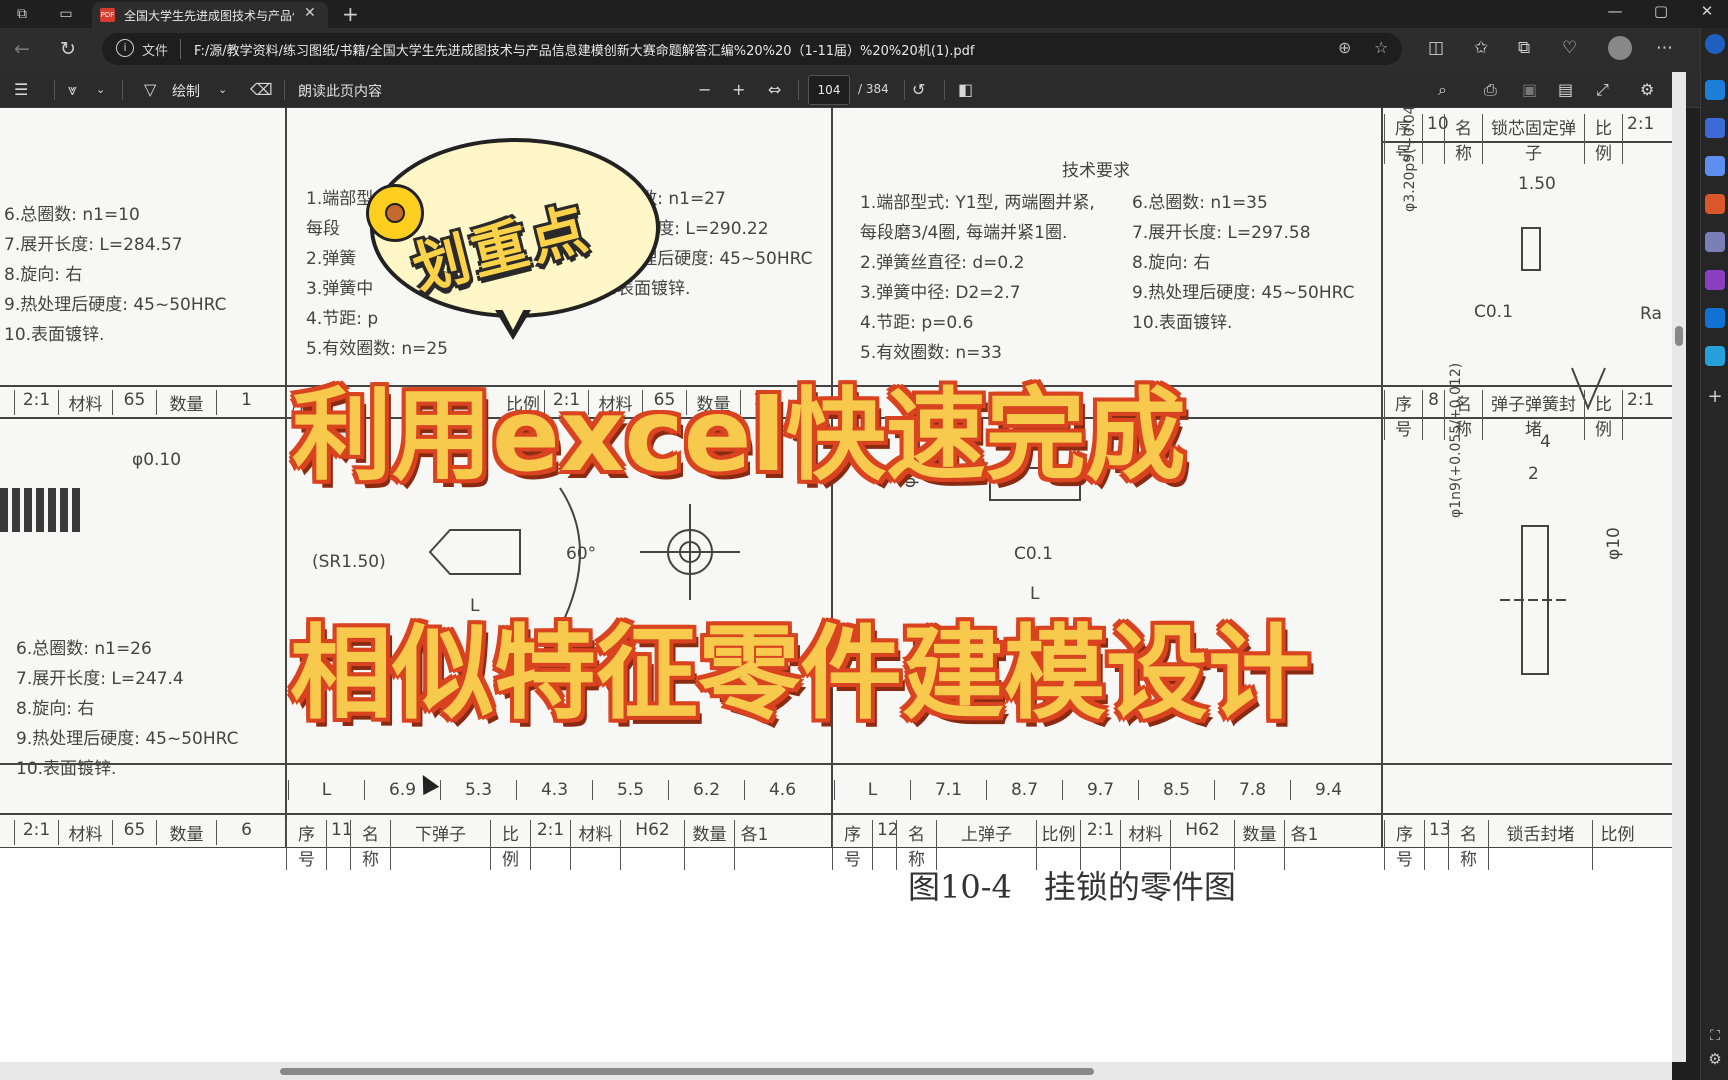 Image resolution: width=1728 pixels, height=1080 pixels. Describe the element at coordinates (349, 562) in the screenshot. I see `dim-label: (SR1.50)` at that location.